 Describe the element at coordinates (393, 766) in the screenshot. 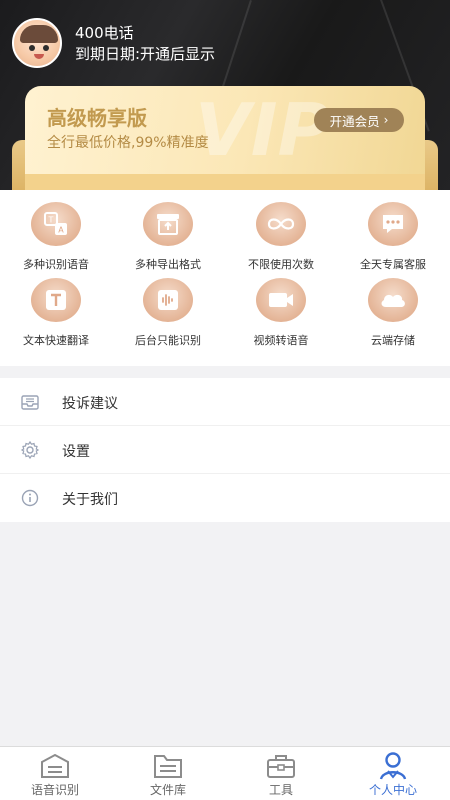

I see `person-icon` at that location.